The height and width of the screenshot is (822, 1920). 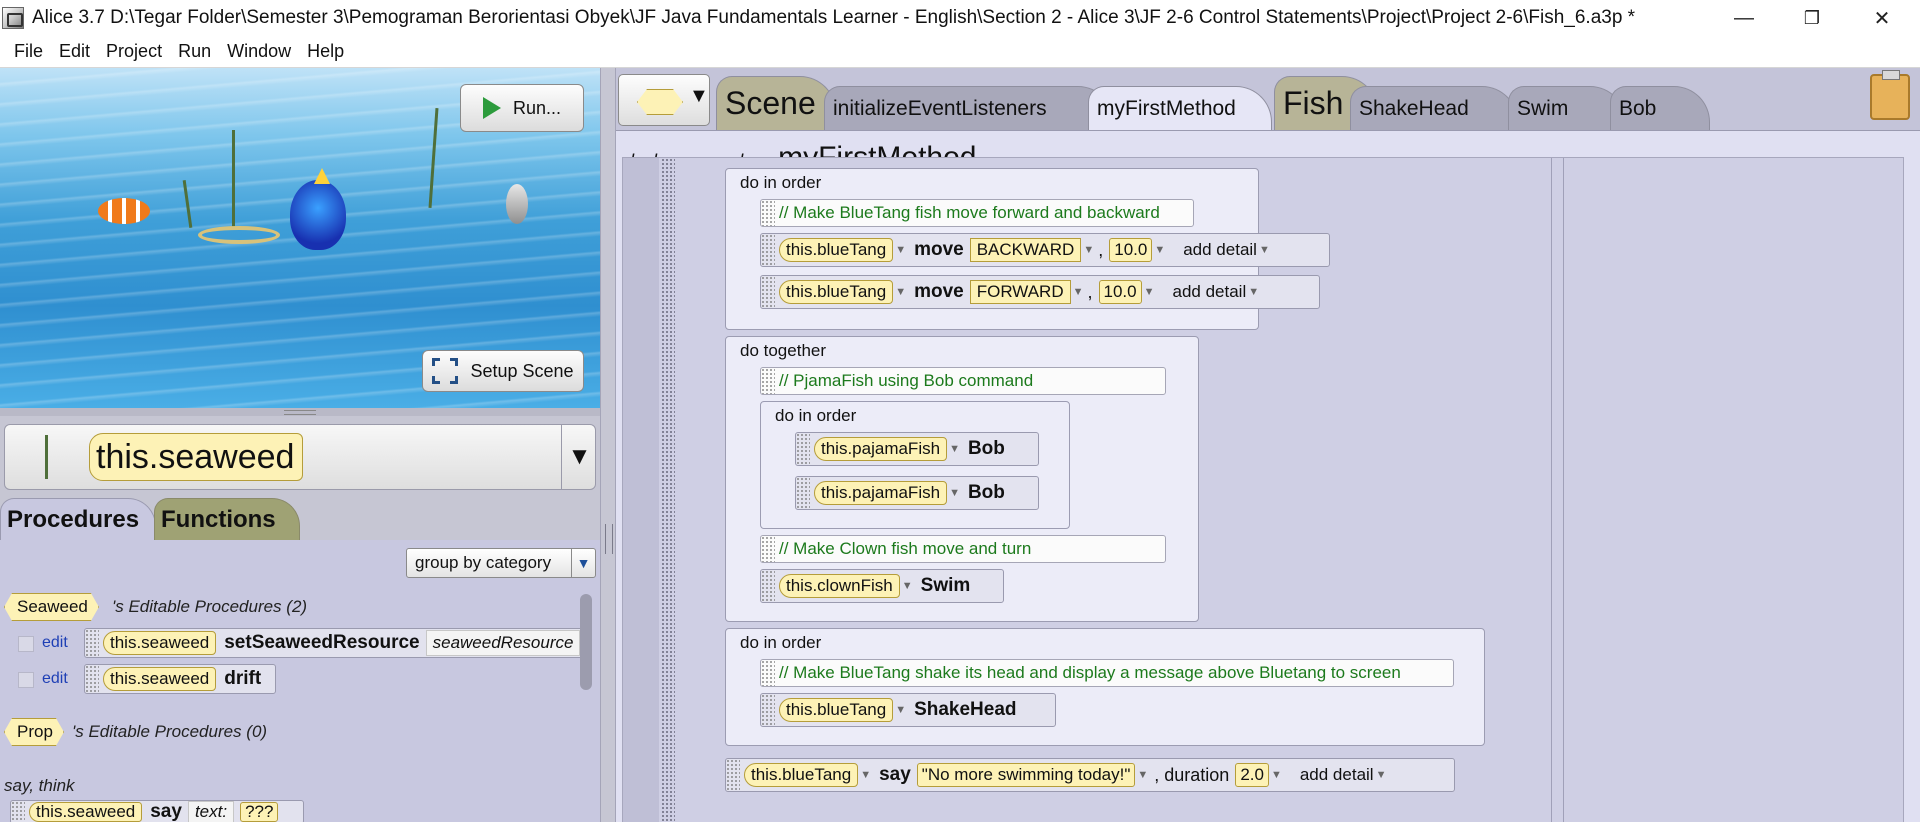 What do you see at coordinates (194, 51) in the screenshot?
I see `menu-run: Run` at bounding box center [194, 51].